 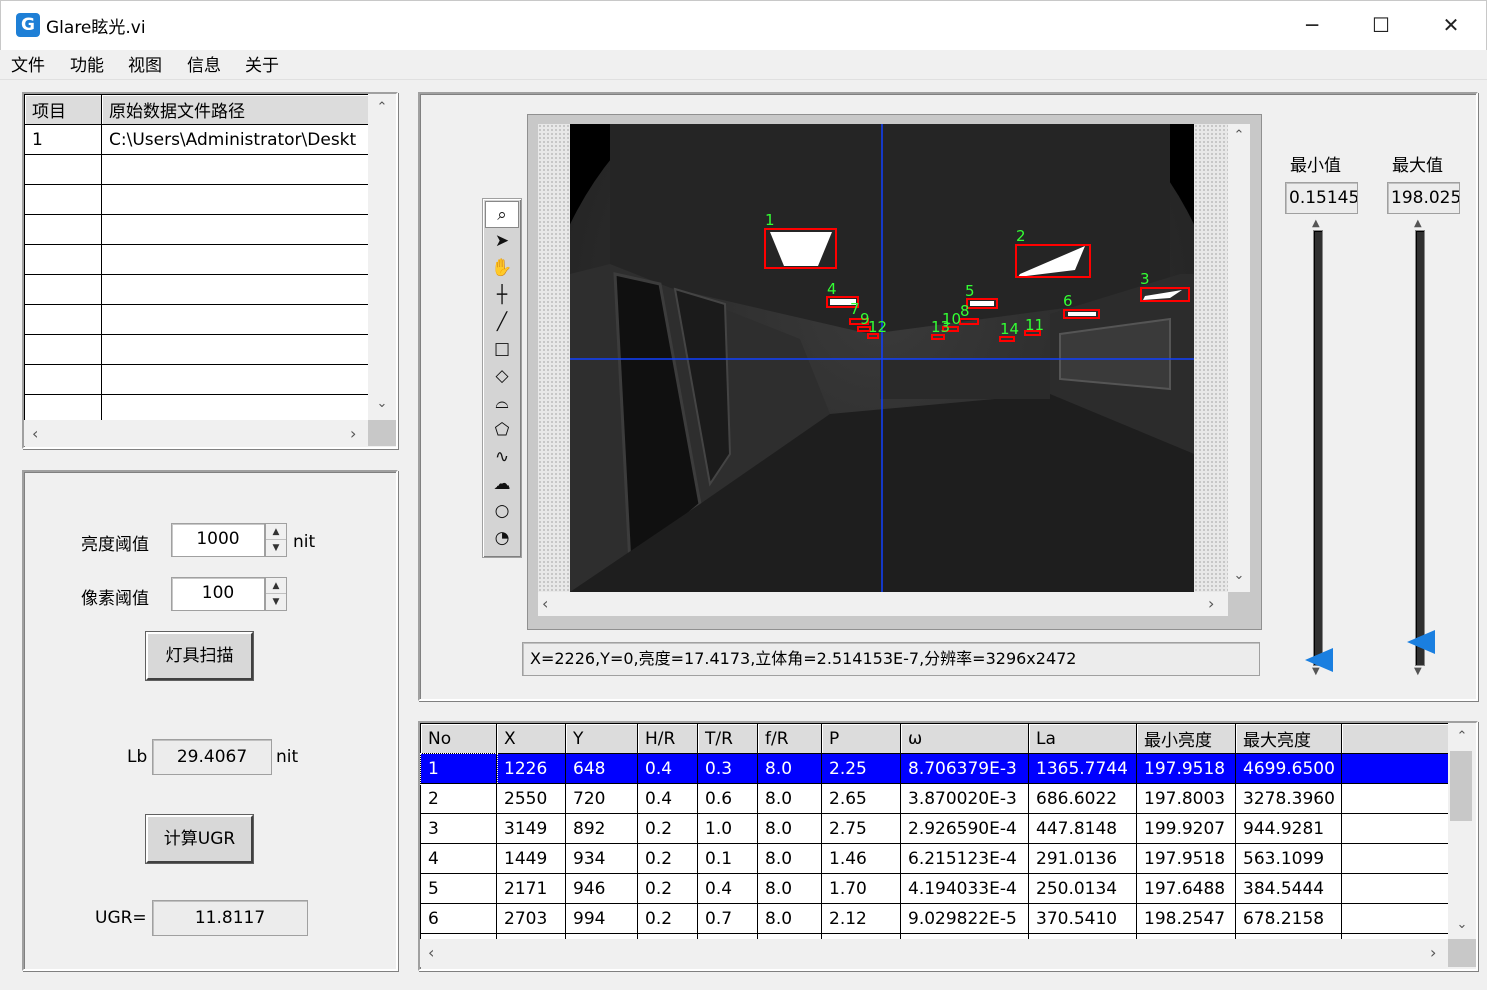 What do you see at coordinates (1082, 828) in the screenshot?
I see `table-cell: 447.8148` at bounding box center [1082, 828].